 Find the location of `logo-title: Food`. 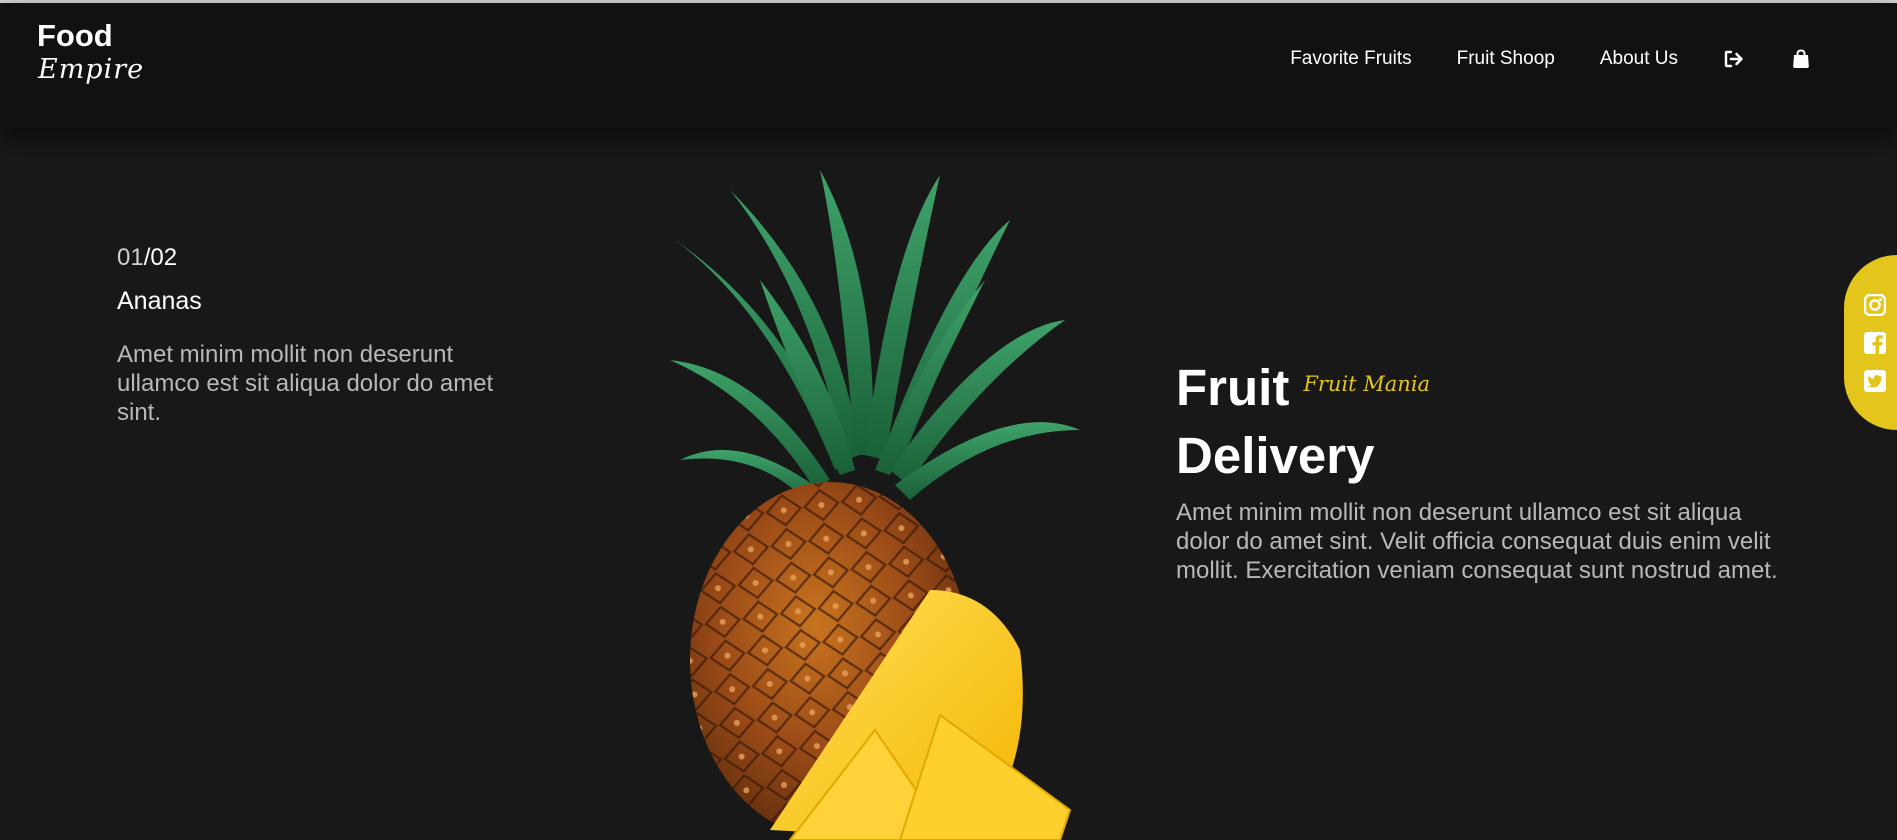

logo-title: Food is located at coordinates (75, 35).